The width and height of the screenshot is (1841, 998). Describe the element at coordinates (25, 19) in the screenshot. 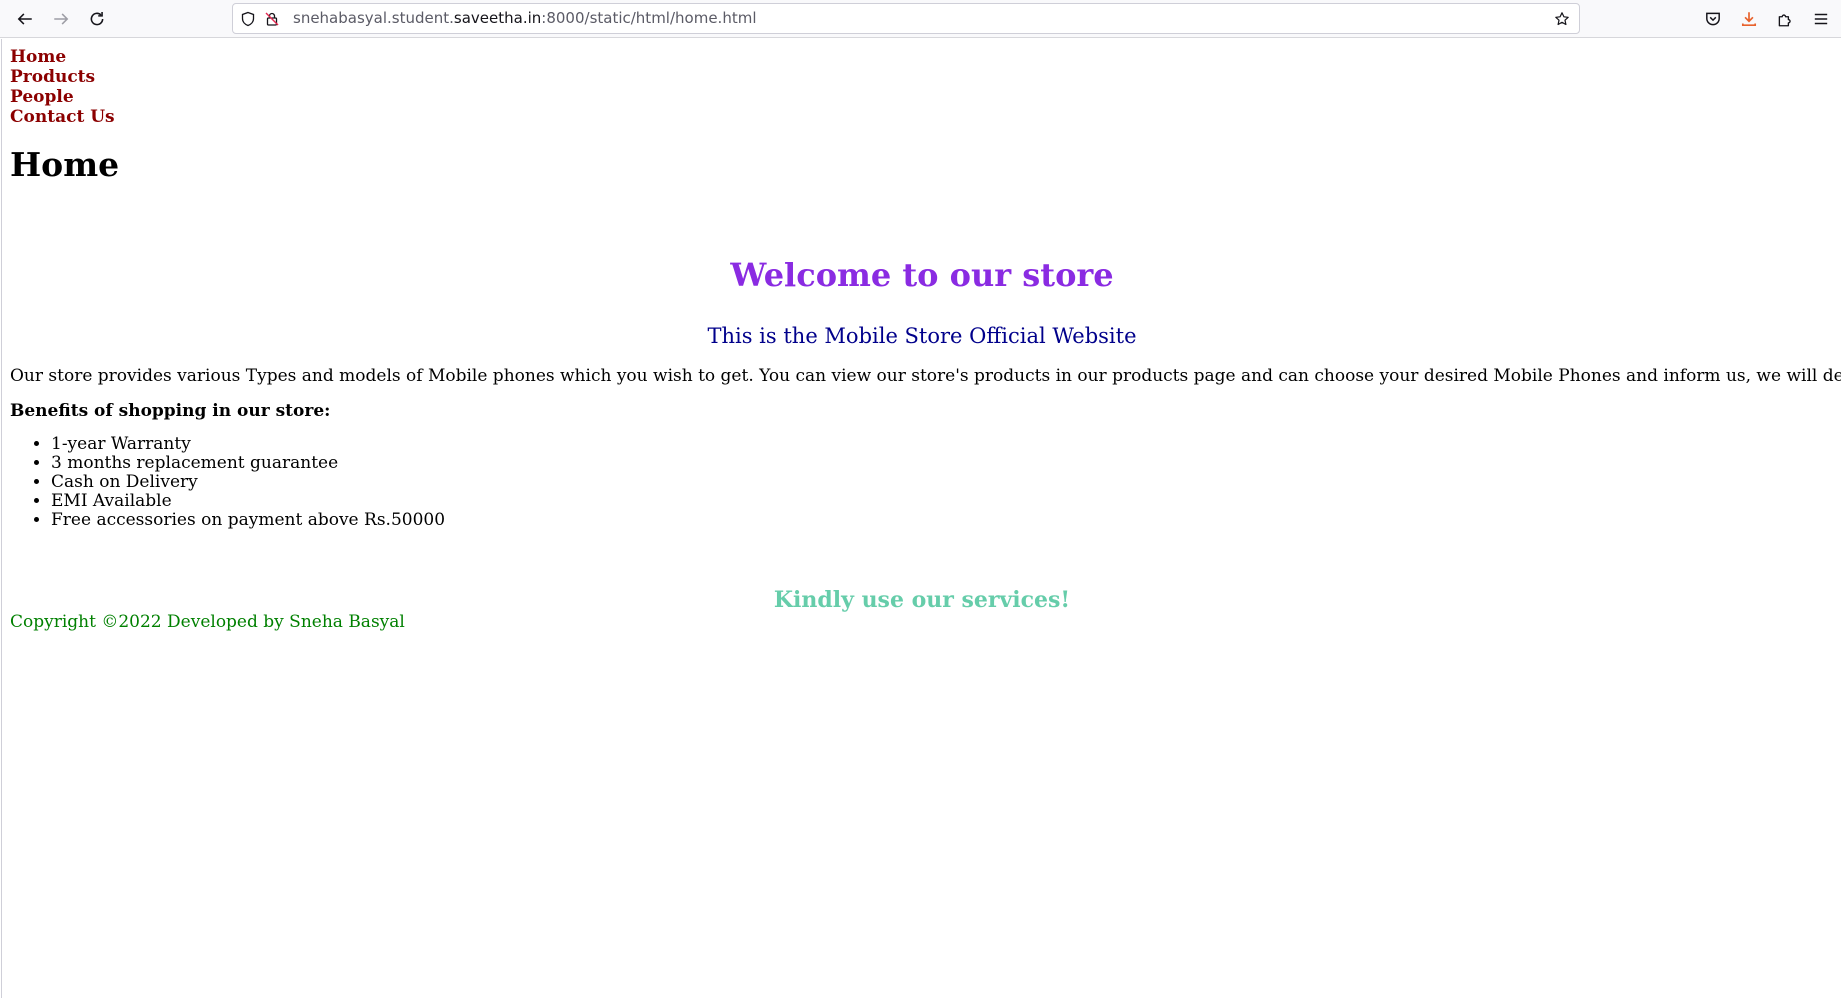

I see `back-arrow-icon` at that location.